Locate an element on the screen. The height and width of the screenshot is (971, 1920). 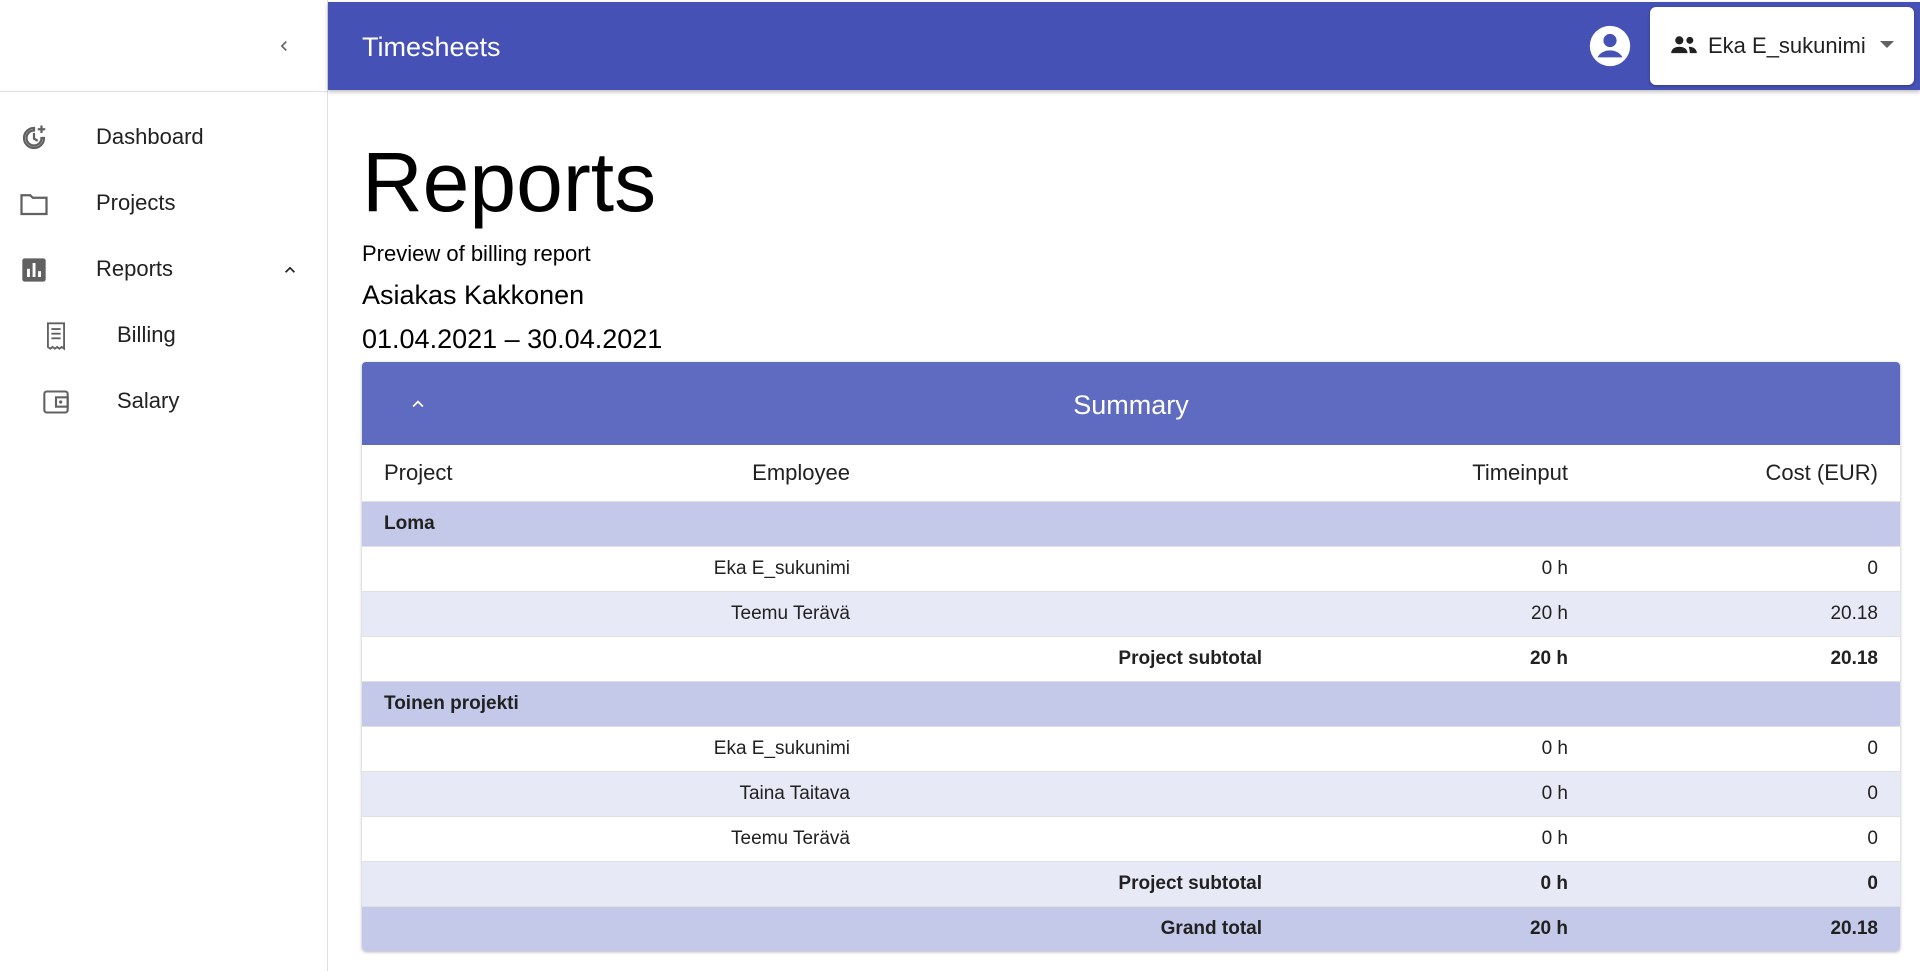
user-select: Eka E_sukunimi is located at coordinates (1782, 46).